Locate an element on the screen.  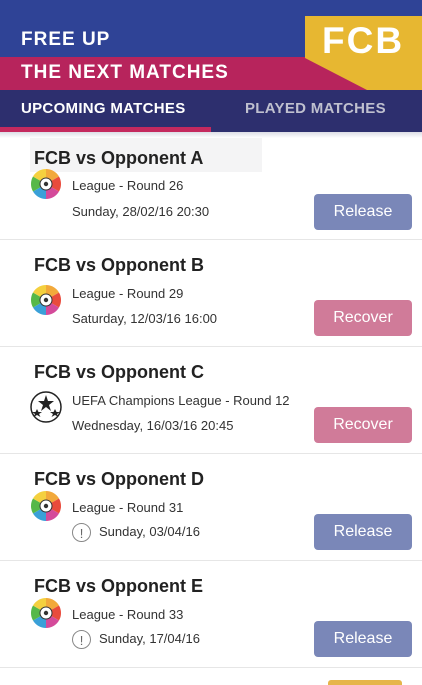
bottom-peek-tab is located at coordinates (365, 682).